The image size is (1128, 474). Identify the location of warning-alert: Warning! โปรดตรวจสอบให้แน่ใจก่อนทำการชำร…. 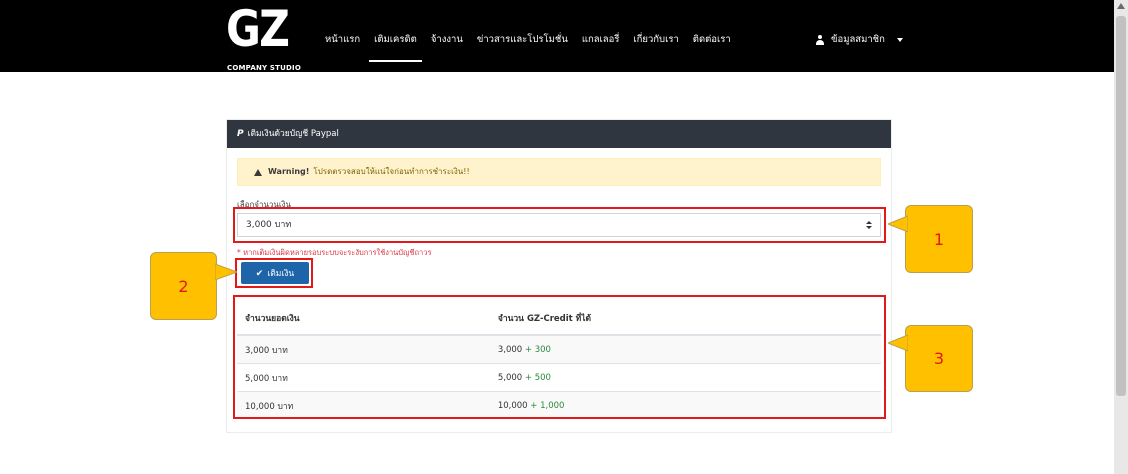
(559, 172).